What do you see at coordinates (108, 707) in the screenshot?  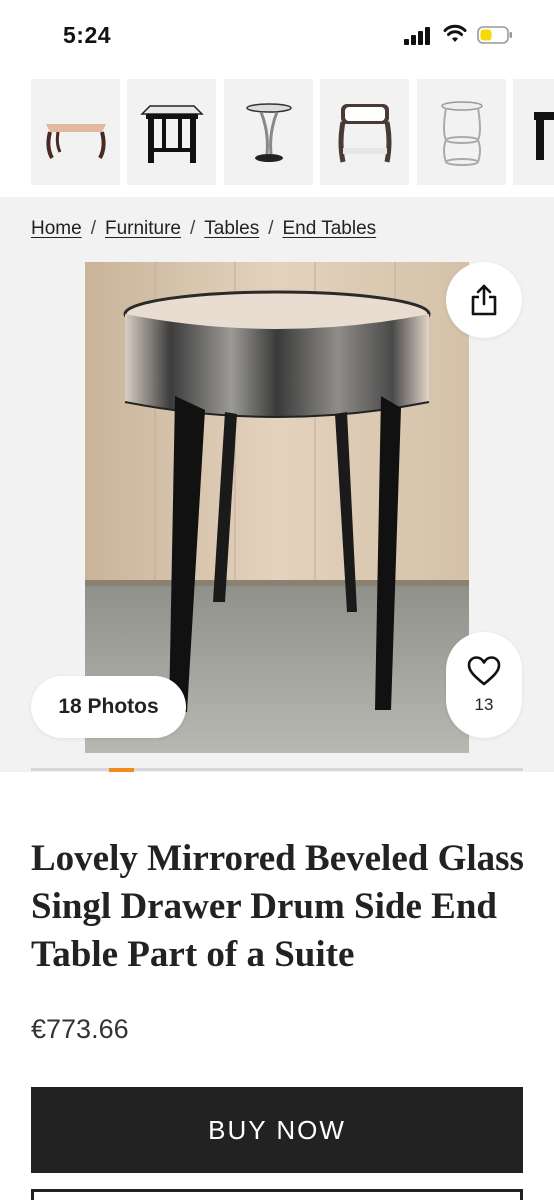 I see `photos-count-button: 18 Photos` at bounding box center [108, 707].